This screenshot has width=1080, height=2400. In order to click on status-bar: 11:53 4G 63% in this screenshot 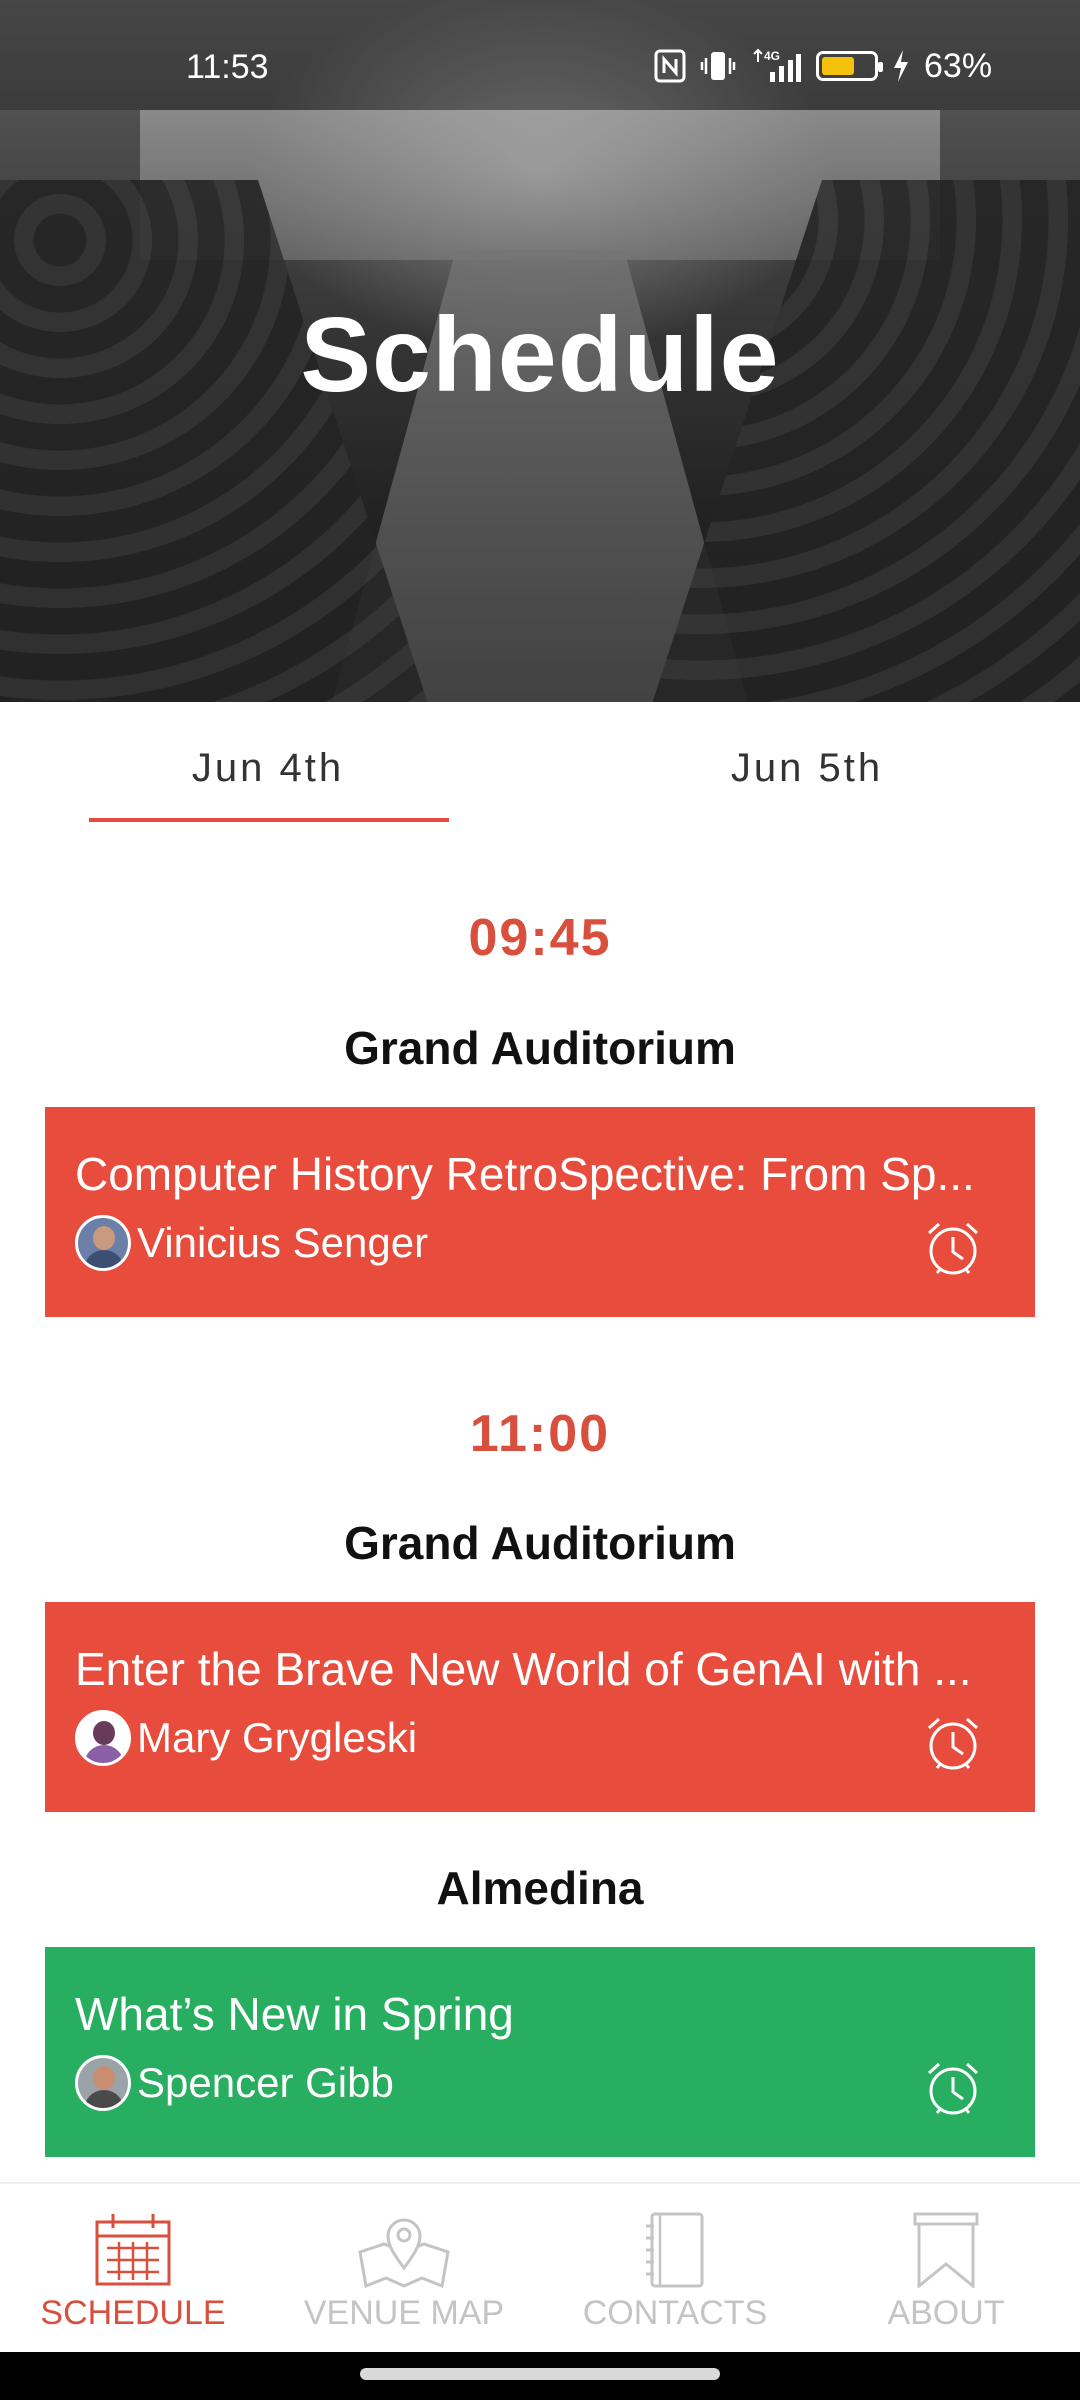, I will do `click(540, 55)`.